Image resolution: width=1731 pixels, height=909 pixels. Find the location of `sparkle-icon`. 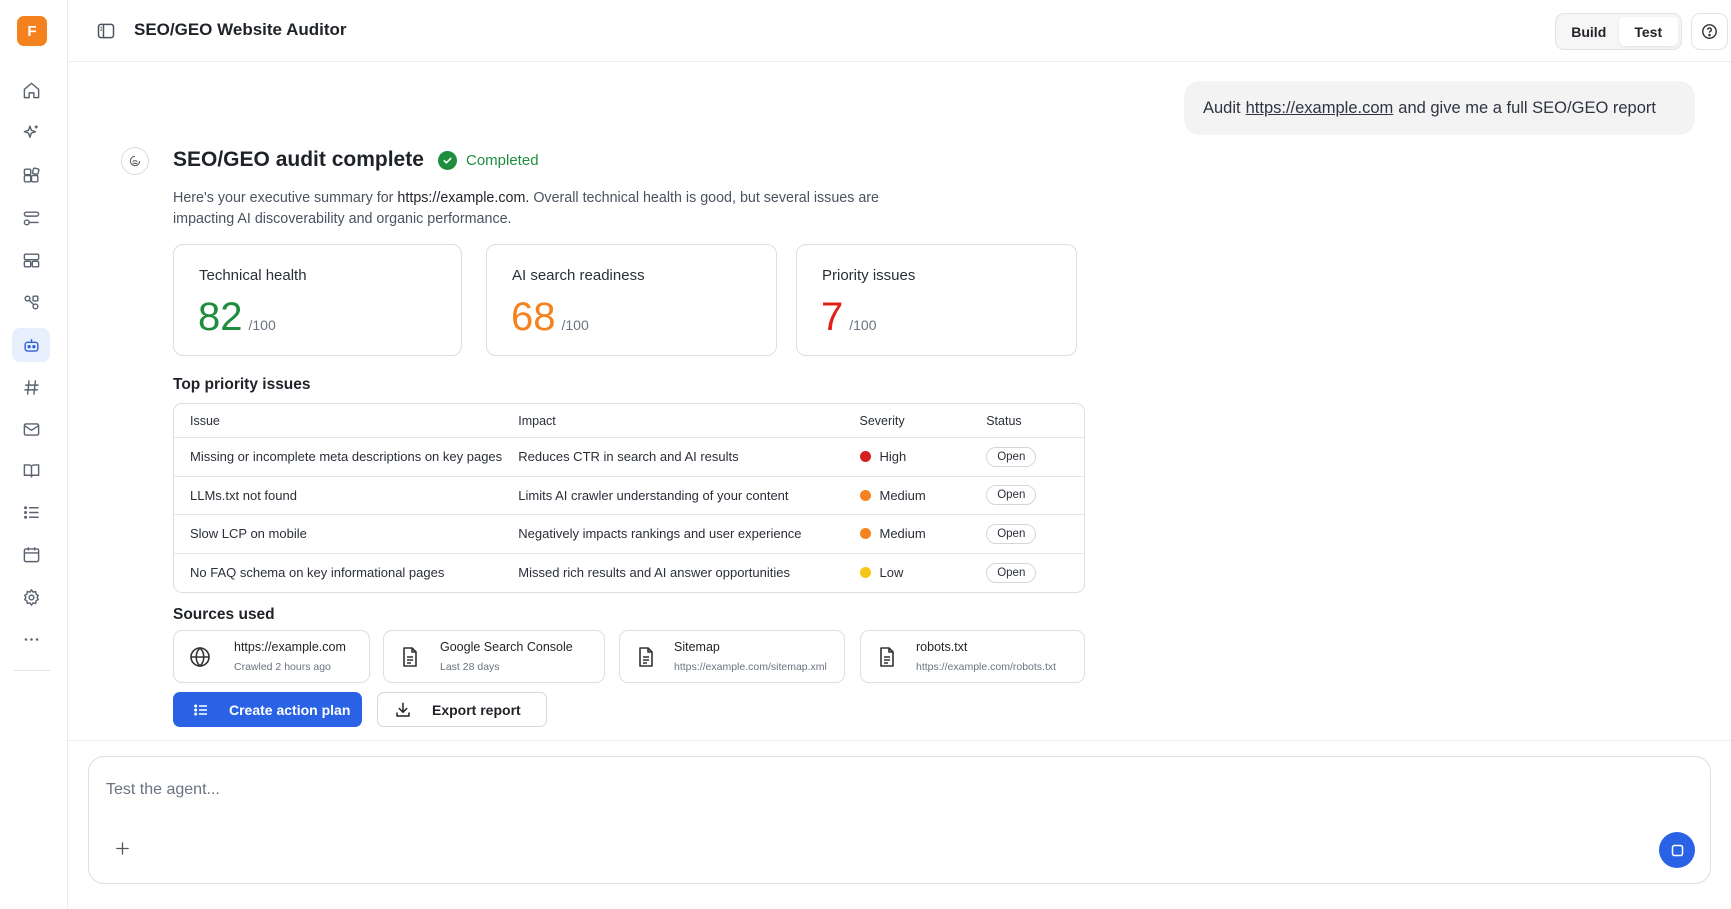

sparkle-icon is located at coordinates (31, 132).